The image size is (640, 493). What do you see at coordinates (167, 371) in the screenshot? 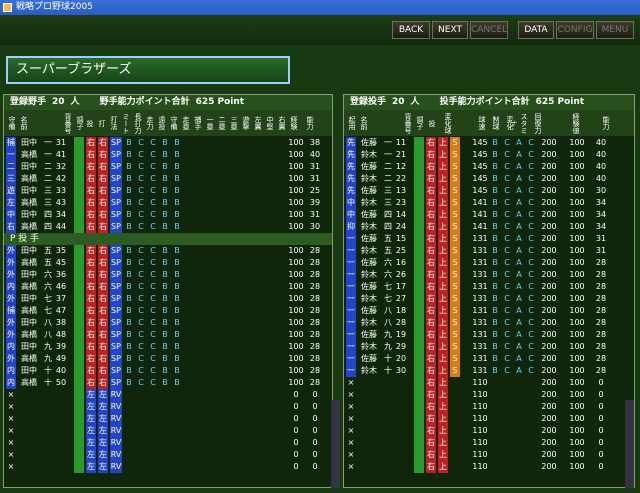
I see `batter-row: 内田中十 40 右右 SP B C C B B 100 28` at bounding box center [167, 371].